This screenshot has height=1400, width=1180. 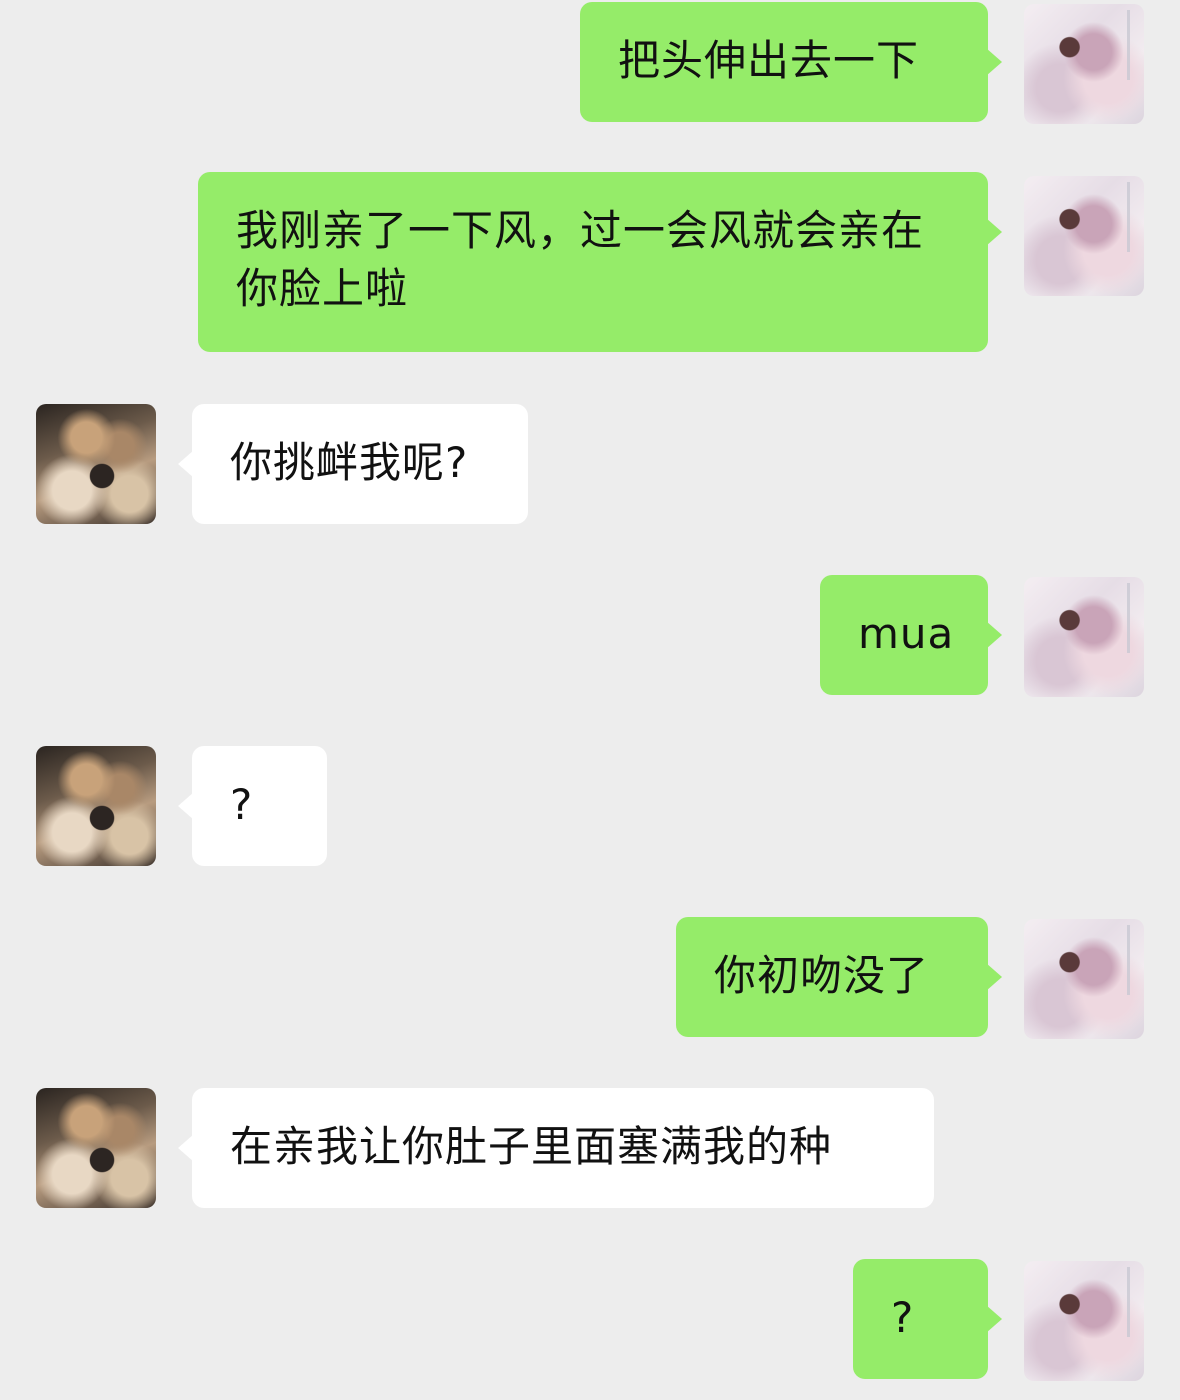 What do you see at coordinates (590, 636) in the screenshot?
I see `message-row: mua` at bounding box center [590, 636].